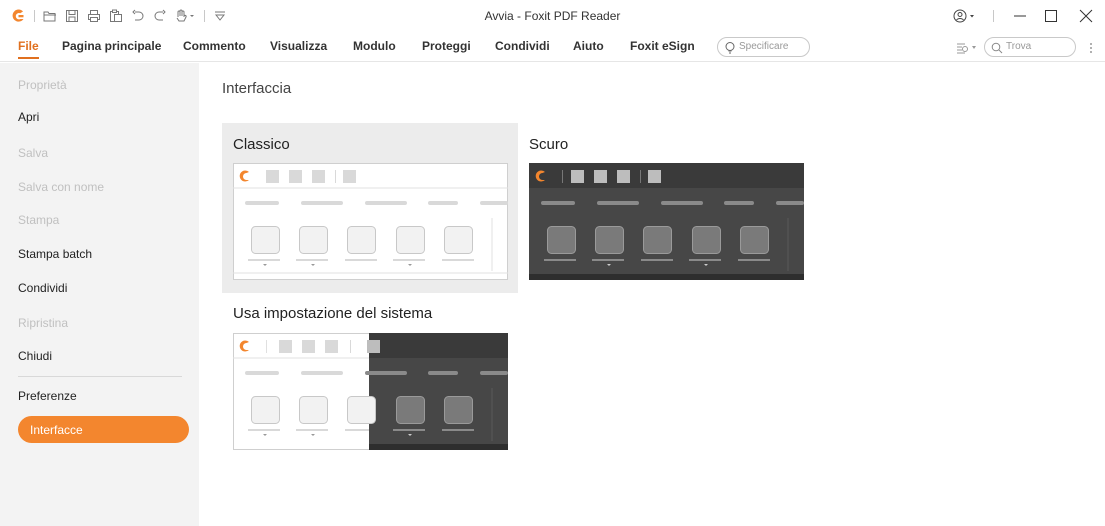 Image resolution: width=1105 pixels, height=526 pixels. Describe the element at coordinates (257, 88) in the screenshot. I see `page-title: Interfaccia` at that location.